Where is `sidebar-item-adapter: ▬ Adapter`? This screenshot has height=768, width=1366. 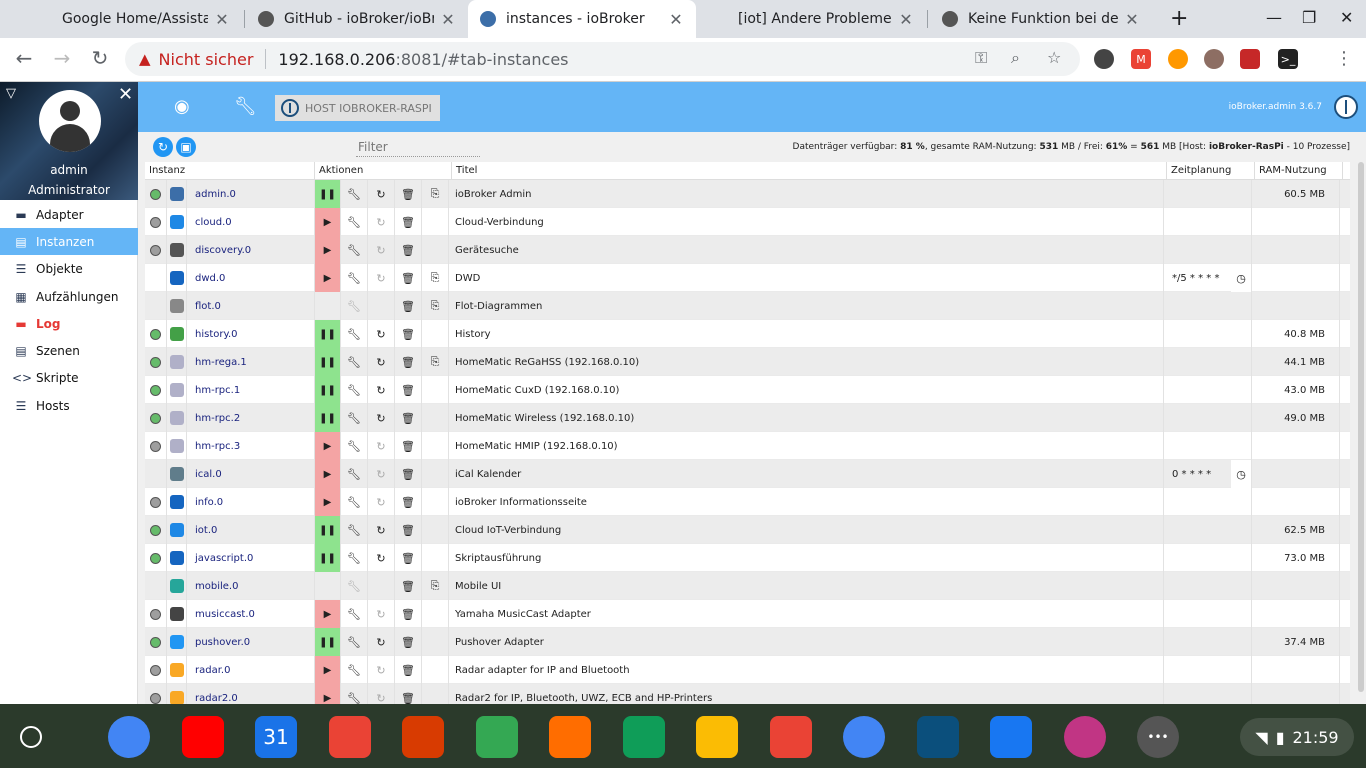 sidebar-item-adapter: ▬ Adapter is located at coordinates (69, 214).